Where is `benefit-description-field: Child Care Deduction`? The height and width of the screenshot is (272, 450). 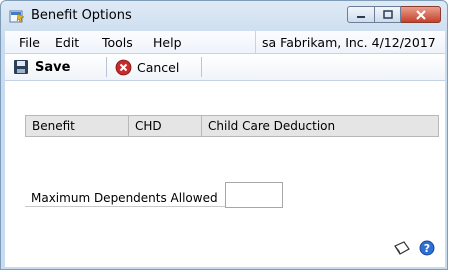
benefit-description-field: Child Care Deduction is located at coordinates (320, 126).